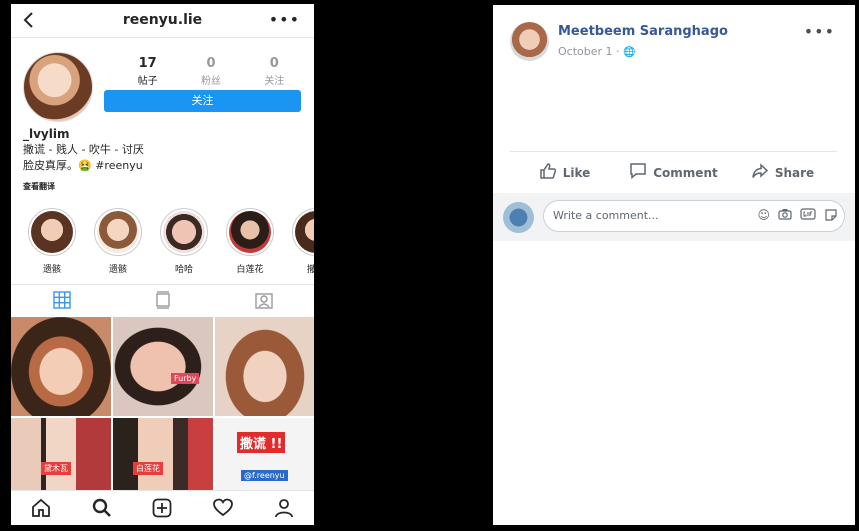 This screenshot has height=531, width=859. I want to click on following-count: 0, so click(274, 63).